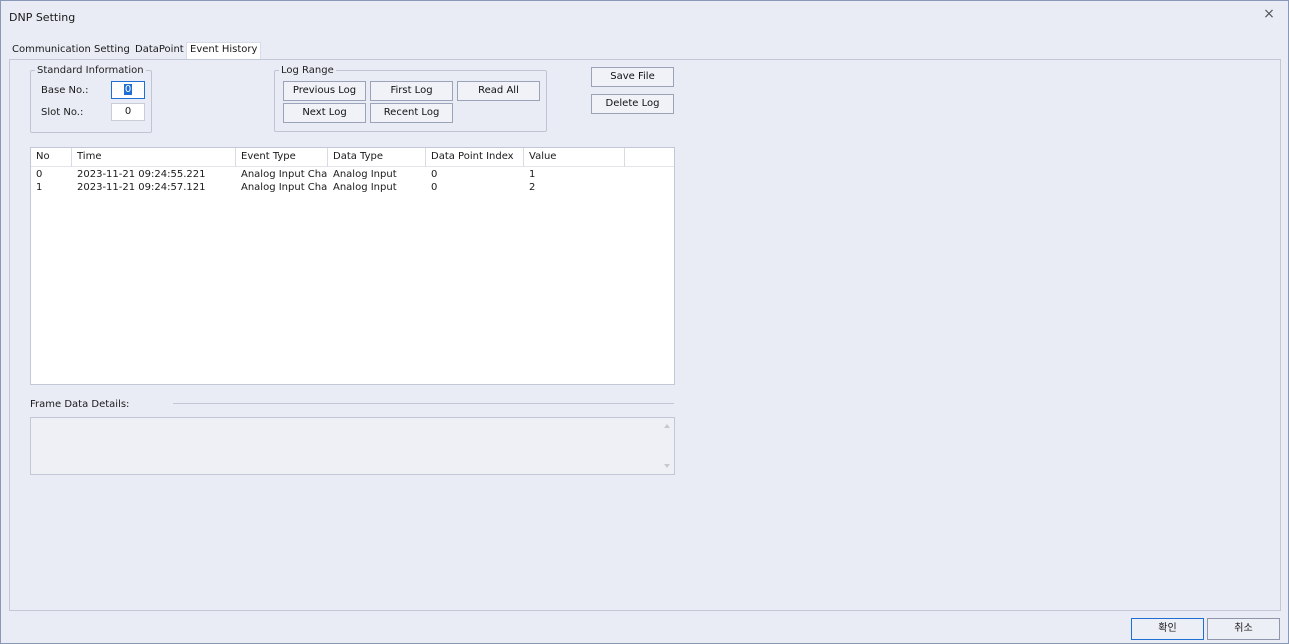  What do you see at coordinates (51, 157) in the screenshot?
I see `column-header-no: No` at bounding box center [51, 157].